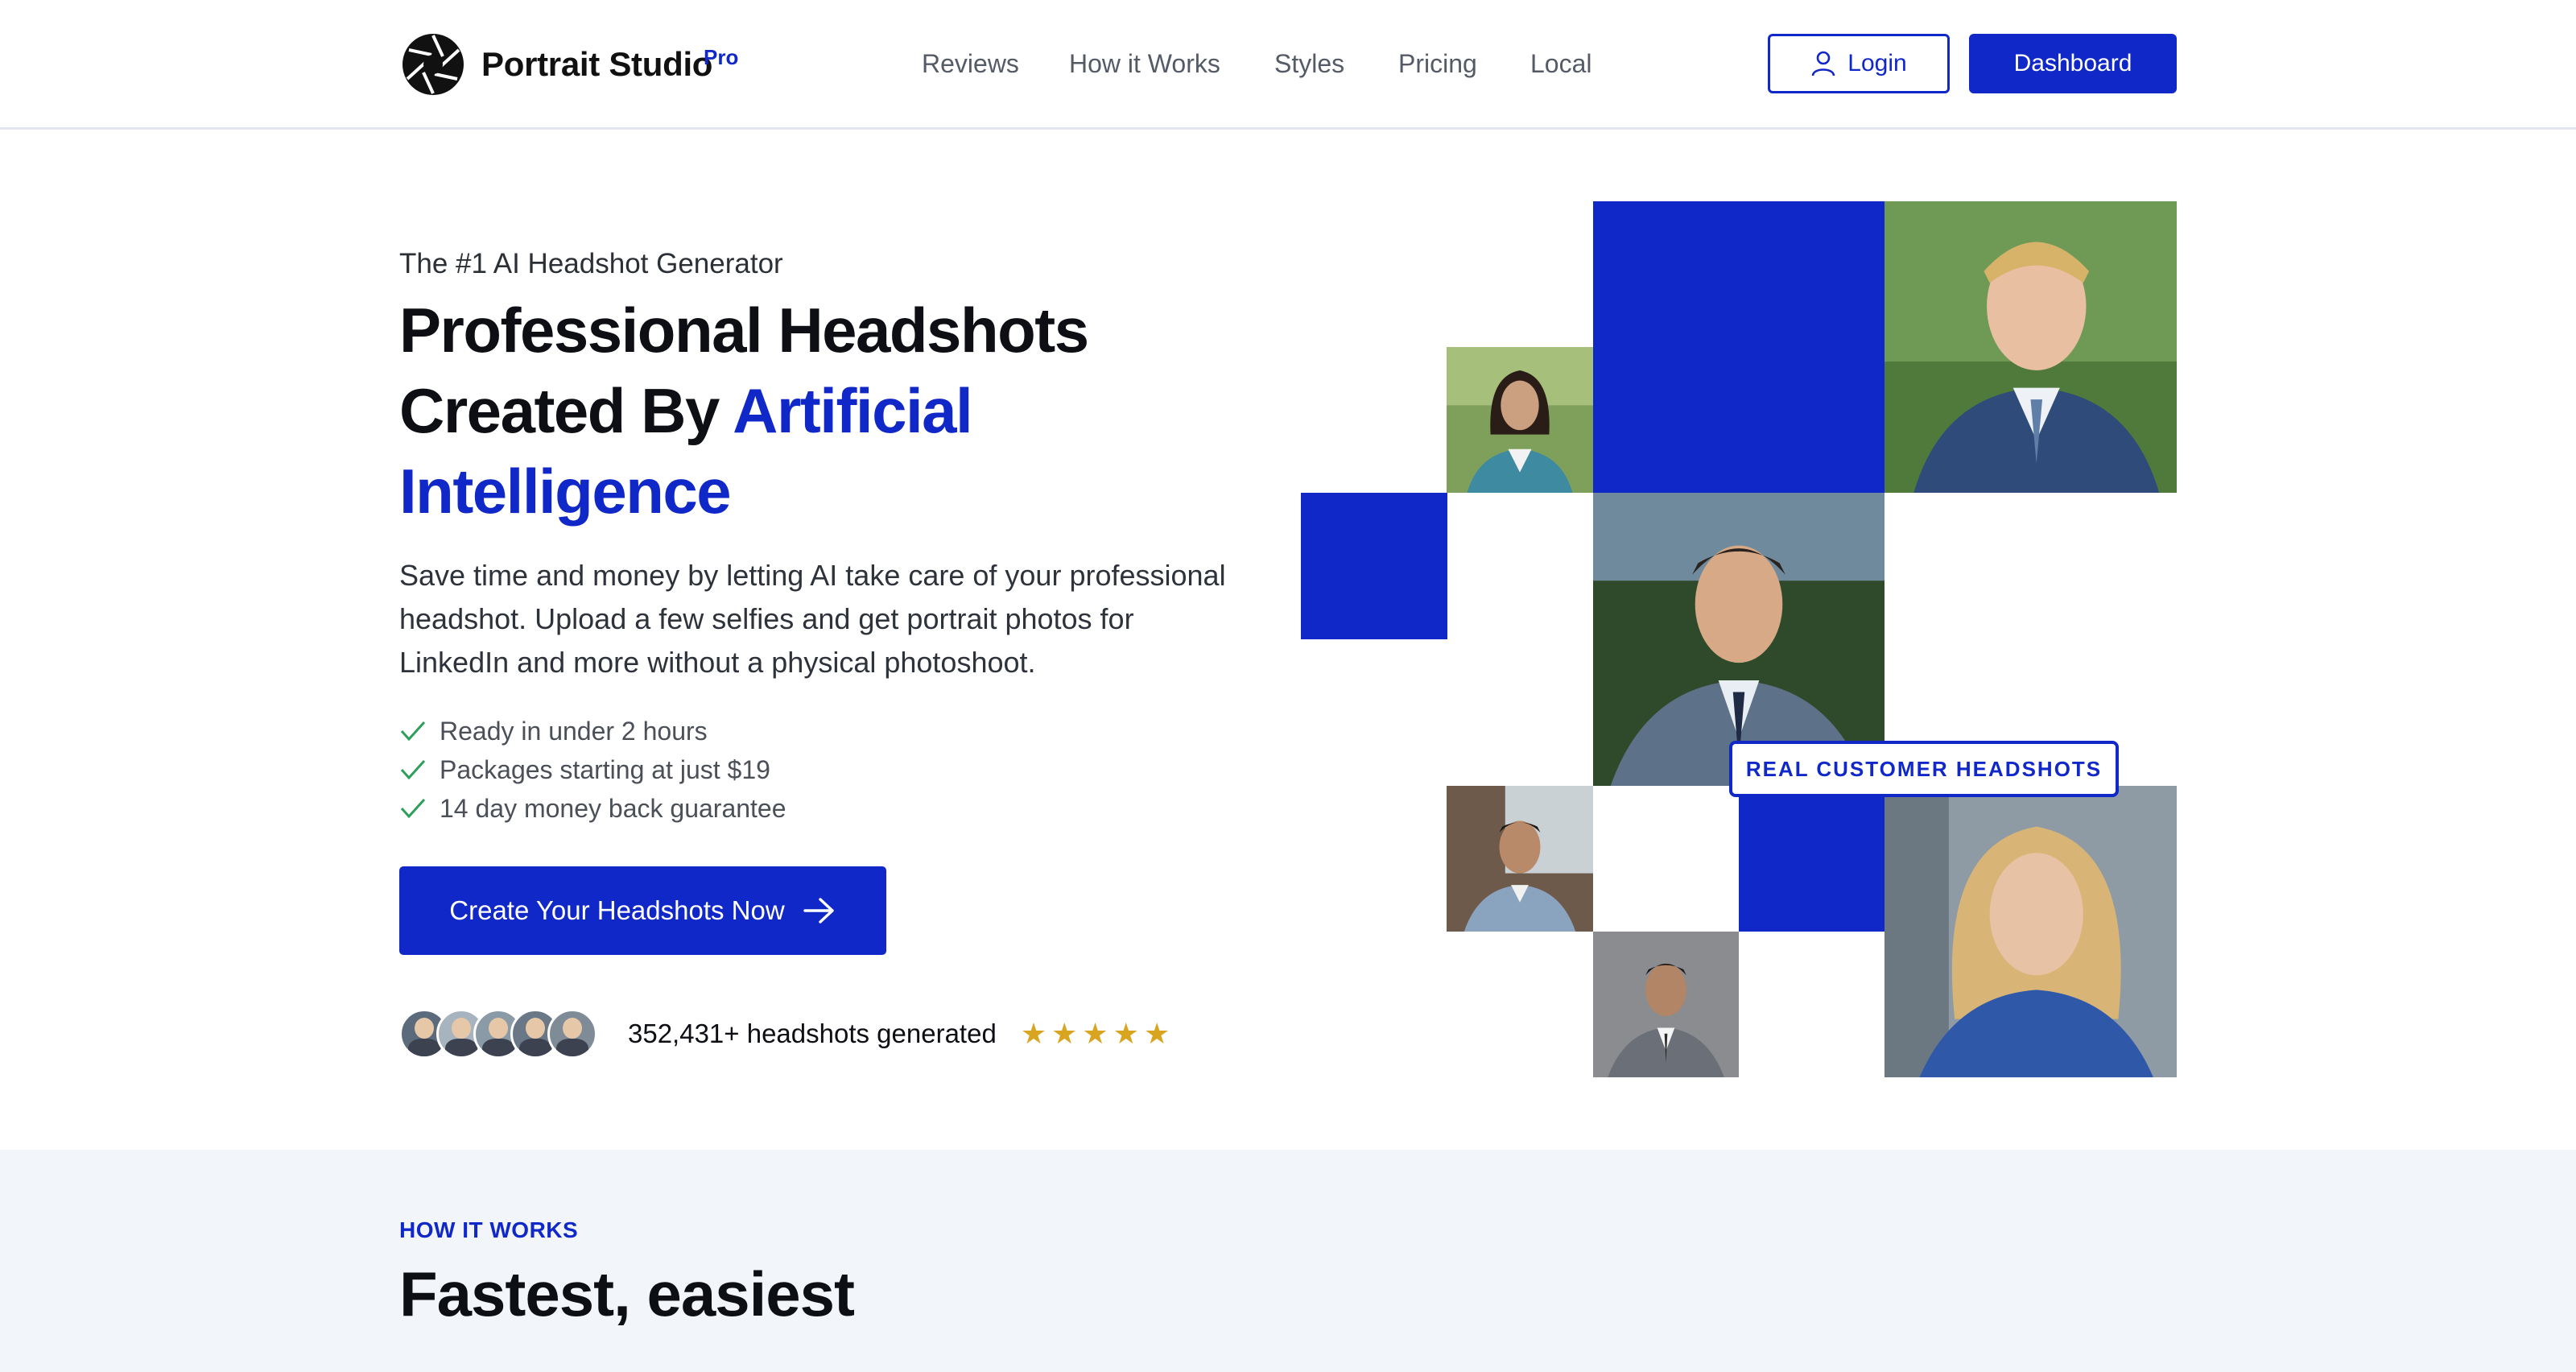  I want to click on nav-pricing-label: Pricing, so click(1437, 63).